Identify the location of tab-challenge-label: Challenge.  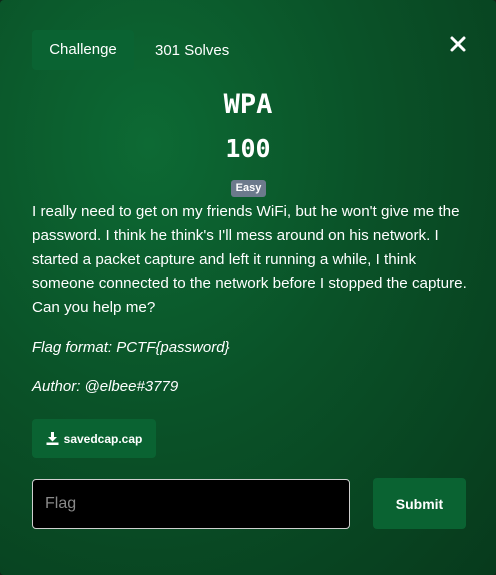
(83, 49).